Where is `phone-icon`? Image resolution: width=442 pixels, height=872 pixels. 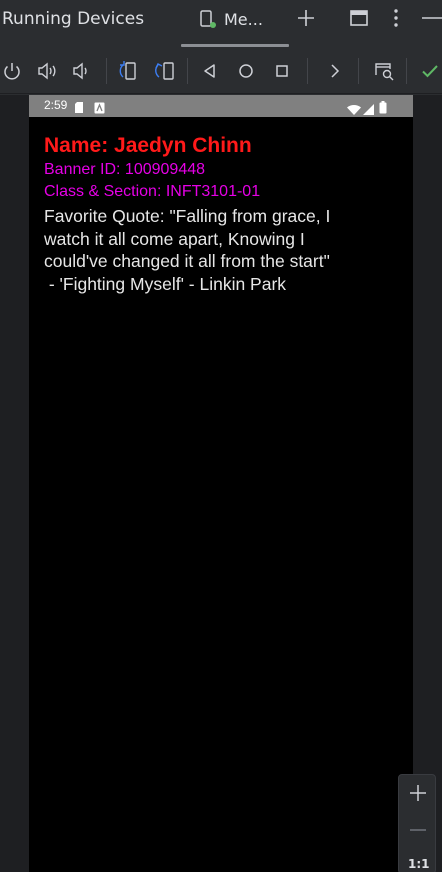 phone-icon is located at coordinates (208, 19).